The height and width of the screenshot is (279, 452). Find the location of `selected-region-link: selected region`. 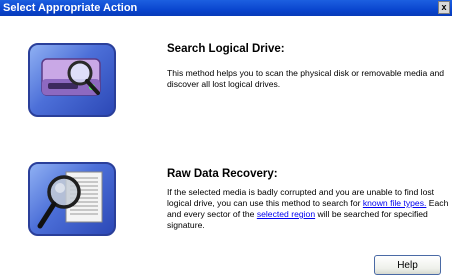

selected-region-link: selected region is located at coordinates (286, 214).